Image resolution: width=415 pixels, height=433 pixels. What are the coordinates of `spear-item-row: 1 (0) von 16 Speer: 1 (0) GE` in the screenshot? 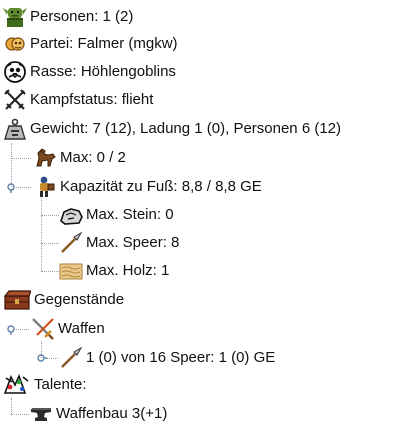 It's located at (167, 358).